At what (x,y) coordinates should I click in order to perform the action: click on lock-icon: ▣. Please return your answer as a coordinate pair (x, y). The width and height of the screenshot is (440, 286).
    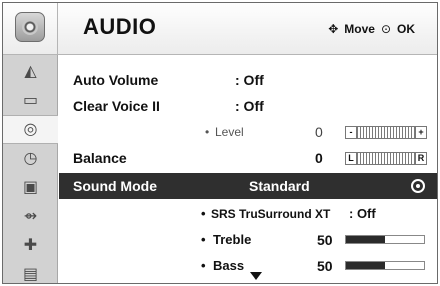
    Looking at the image, I should click on (30, 187).